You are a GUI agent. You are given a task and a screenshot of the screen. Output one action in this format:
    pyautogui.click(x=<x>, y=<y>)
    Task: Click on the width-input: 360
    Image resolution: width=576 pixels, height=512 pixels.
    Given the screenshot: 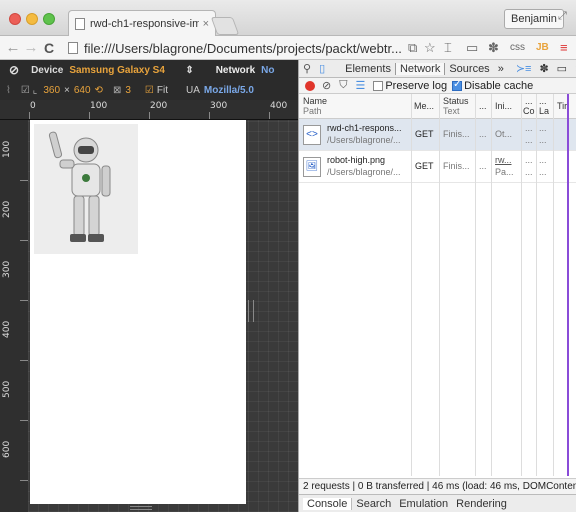 What is the action you would take?
    pyautogui.click(x=51, y=90)
    